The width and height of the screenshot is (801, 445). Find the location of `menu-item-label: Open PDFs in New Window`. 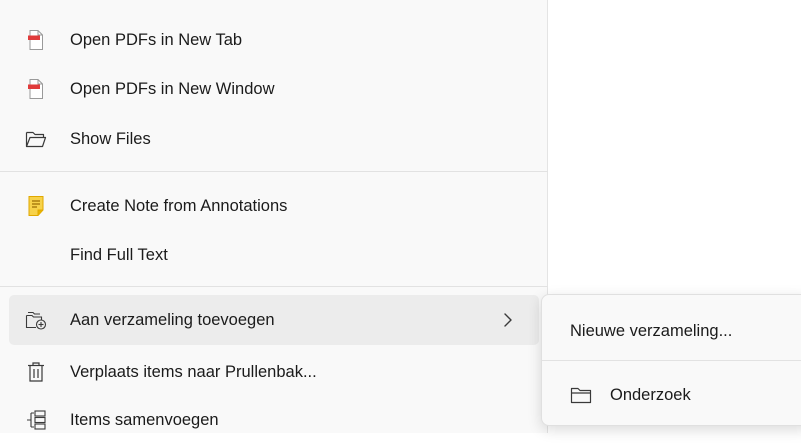

menu-item-label: Open PDFs in New Window is located at coordinates (172, 89).